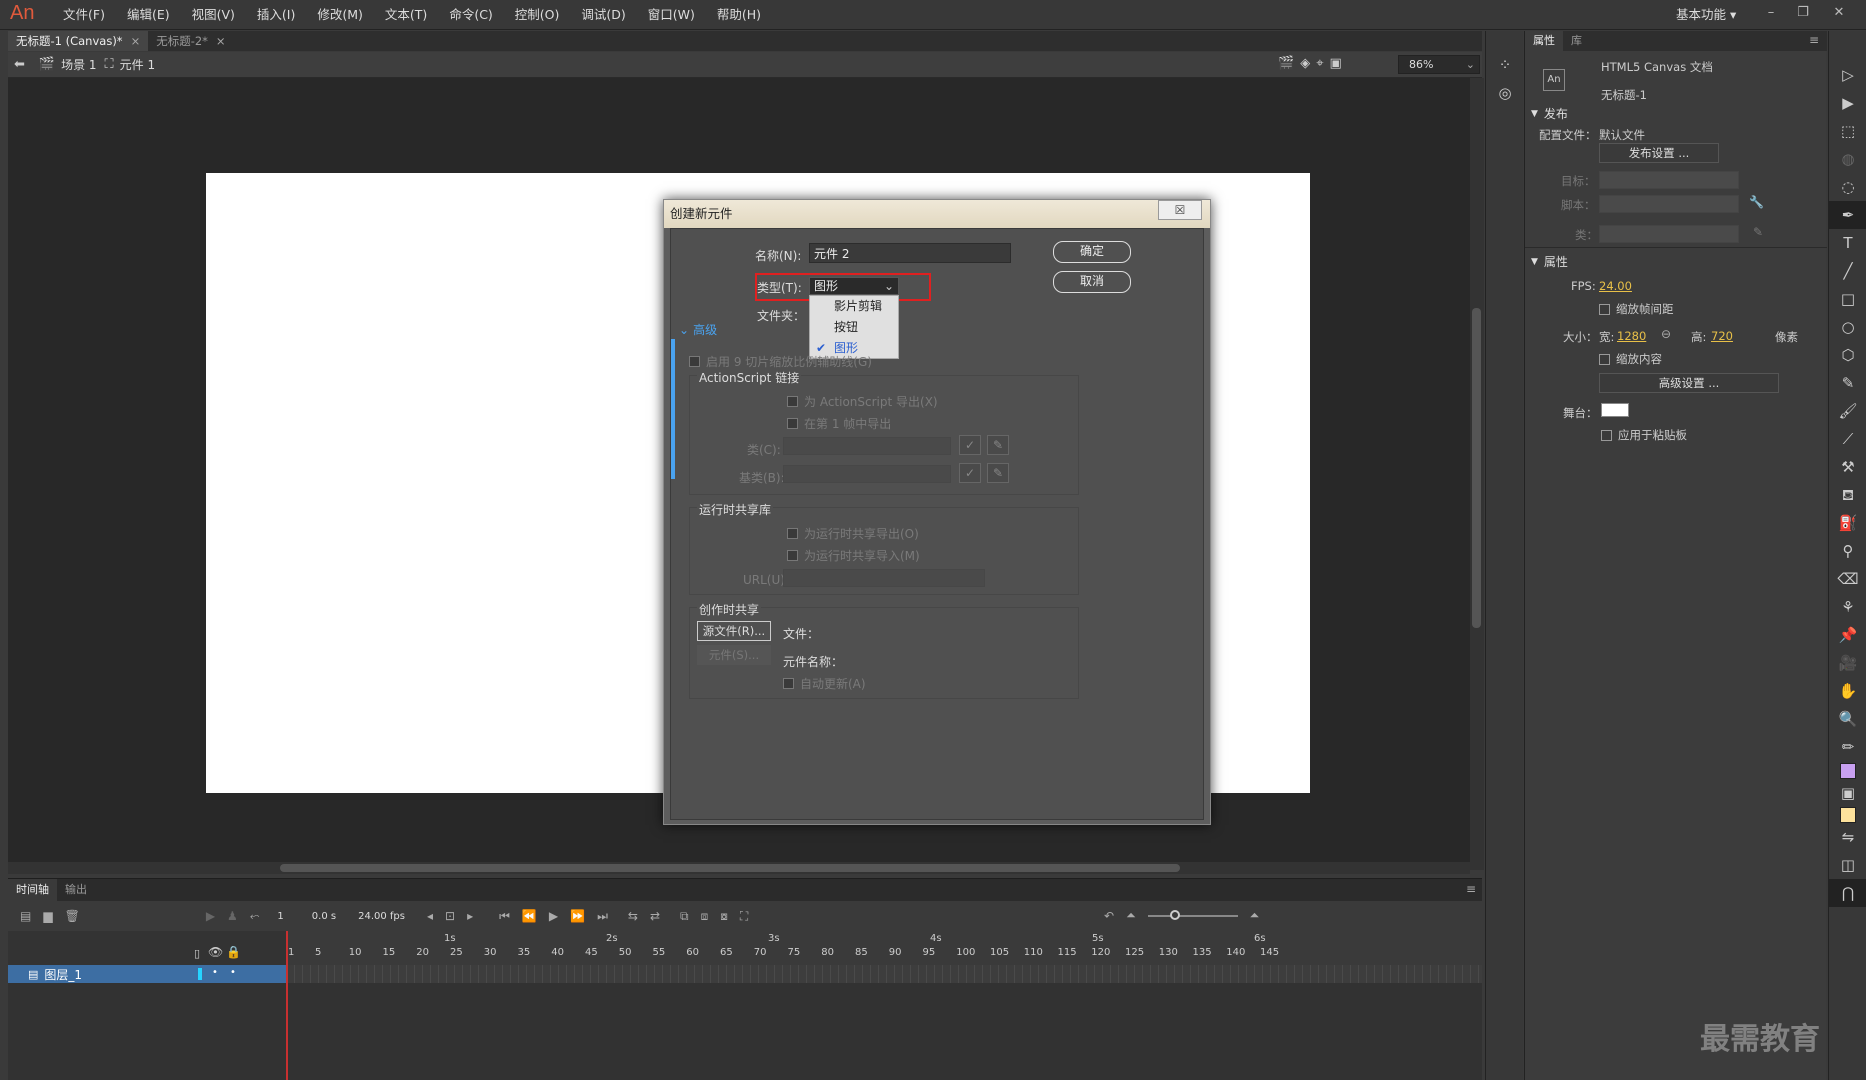  Describe the element at coordinates (577, 916) in the screenshot. I see `step-forward-icon: ⏩` at that location.